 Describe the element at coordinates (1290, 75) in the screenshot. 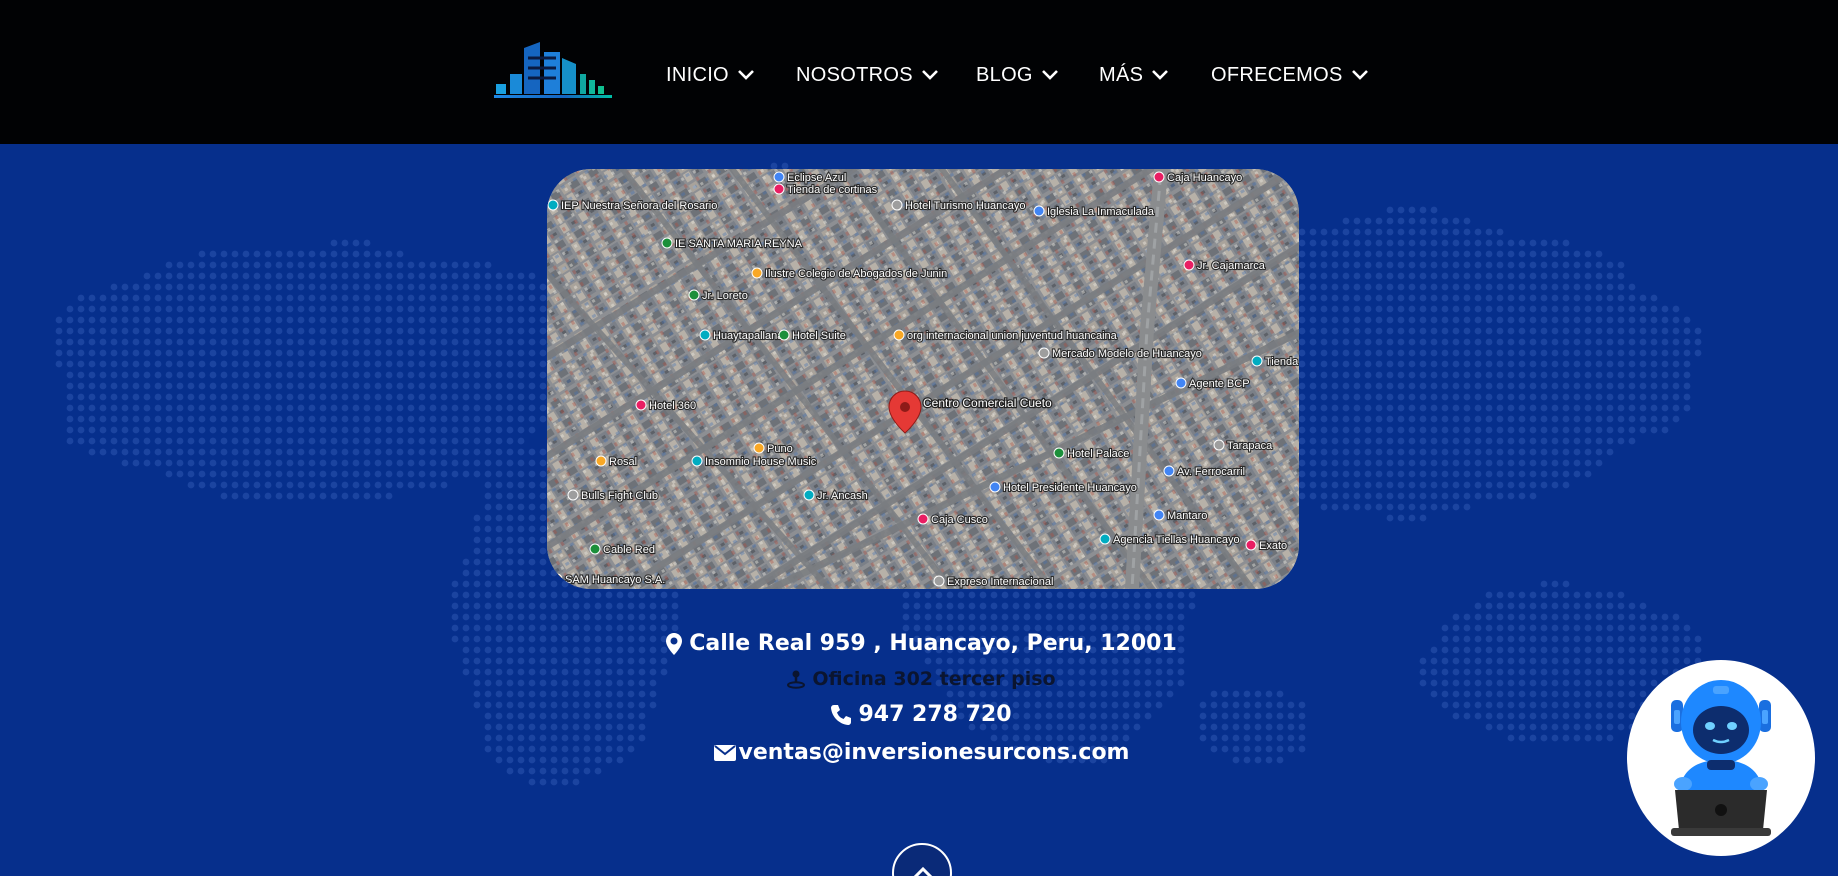

I see `nav-item-ofrecemos: OFRECEMOS` at that location.